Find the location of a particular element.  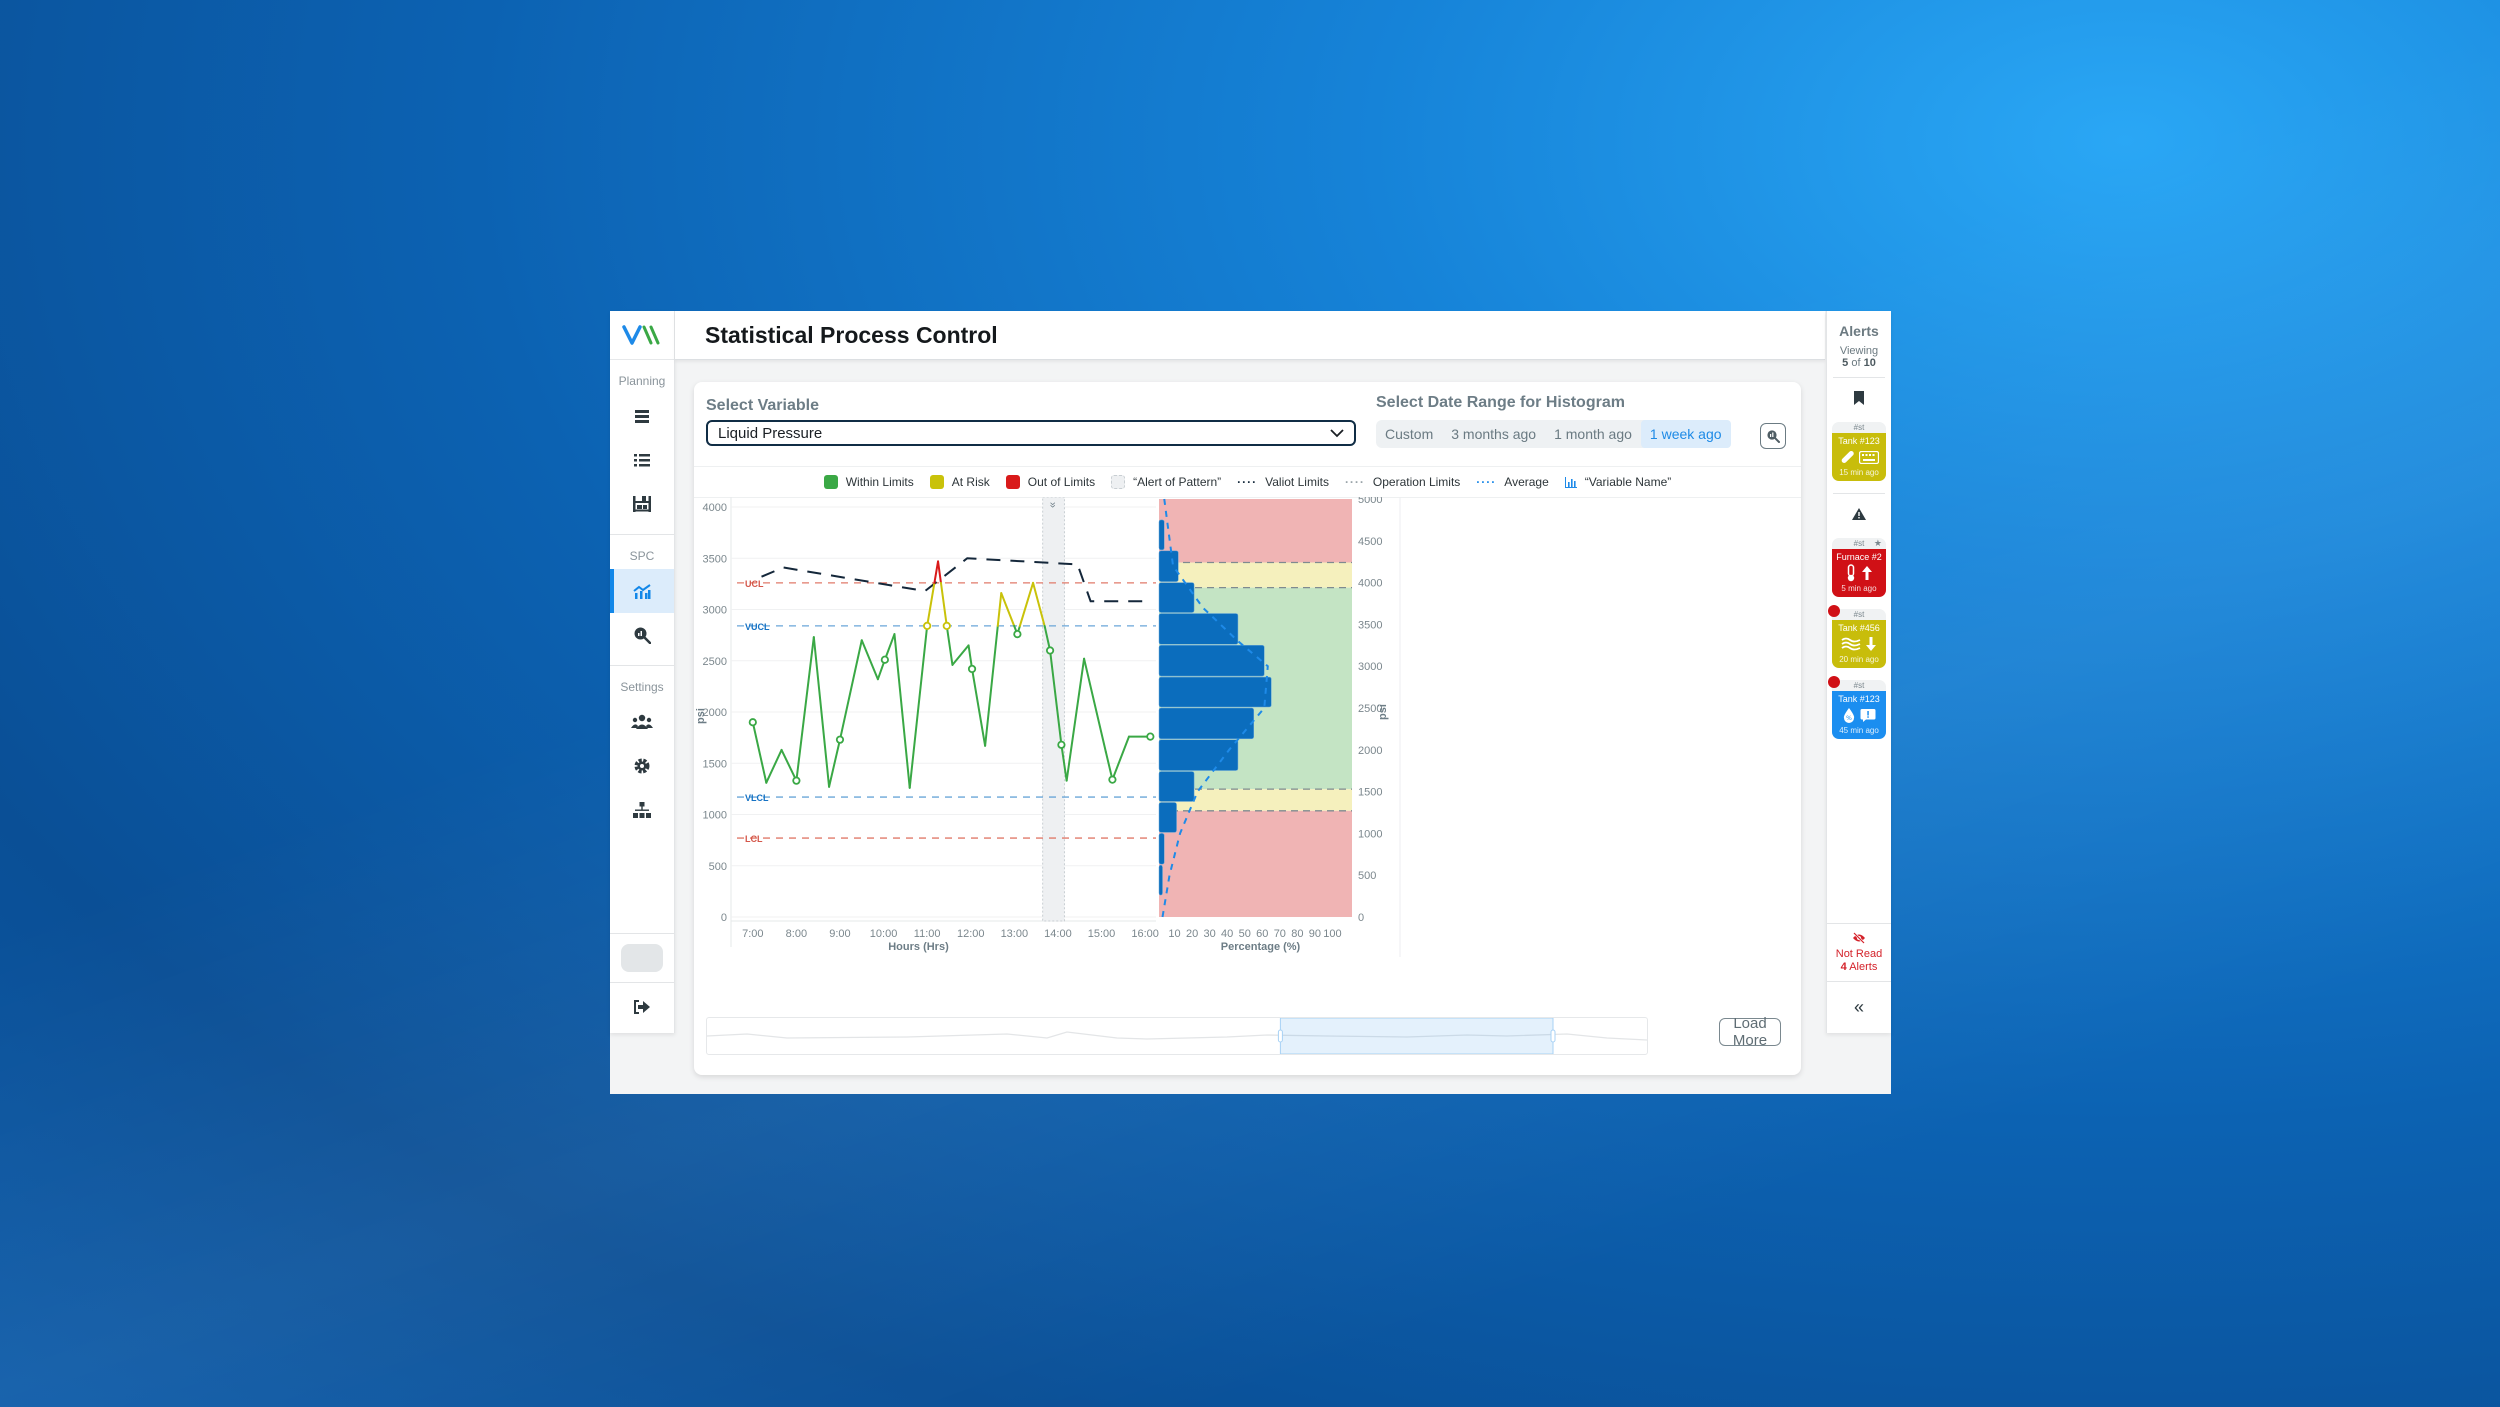

app-logo is located at coordinates (642, 335).